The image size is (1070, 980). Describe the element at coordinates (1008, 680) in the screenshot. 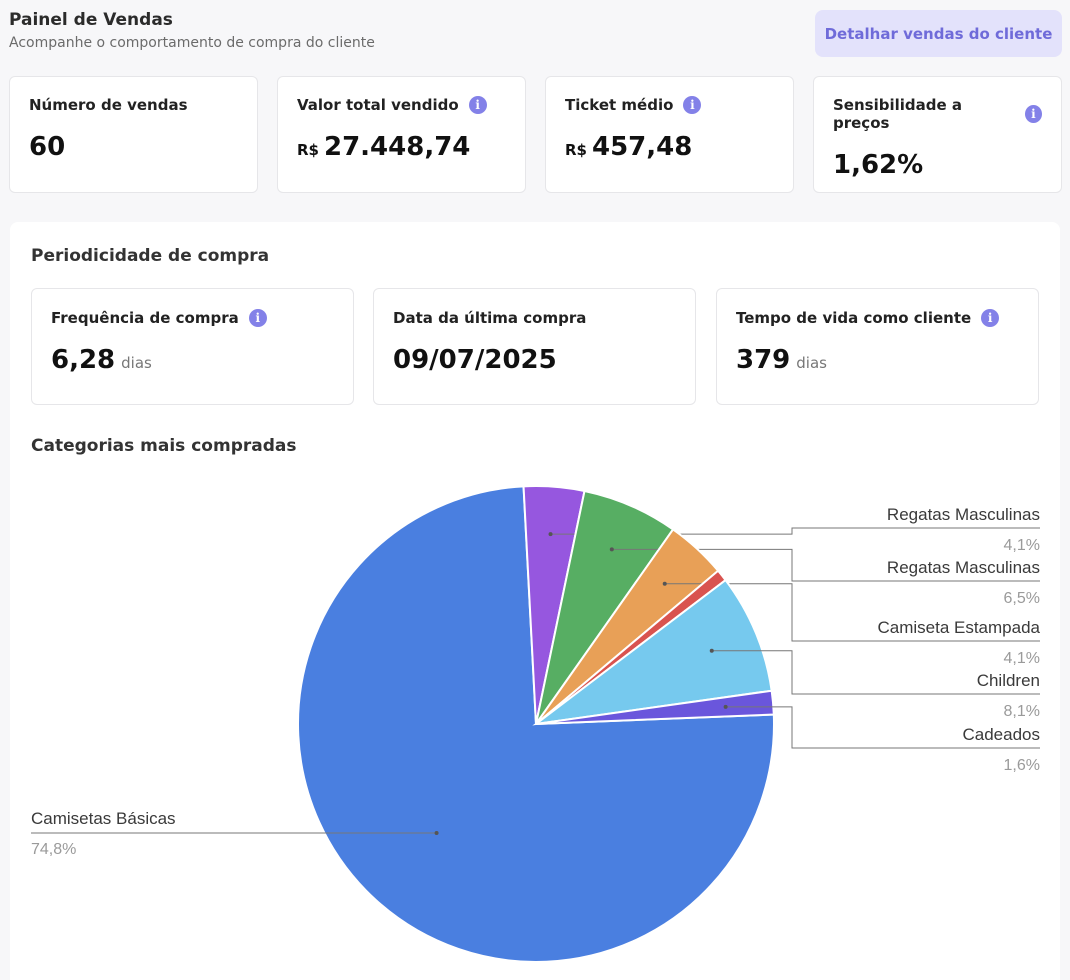

I see `pie-label-text: Children` at that location.